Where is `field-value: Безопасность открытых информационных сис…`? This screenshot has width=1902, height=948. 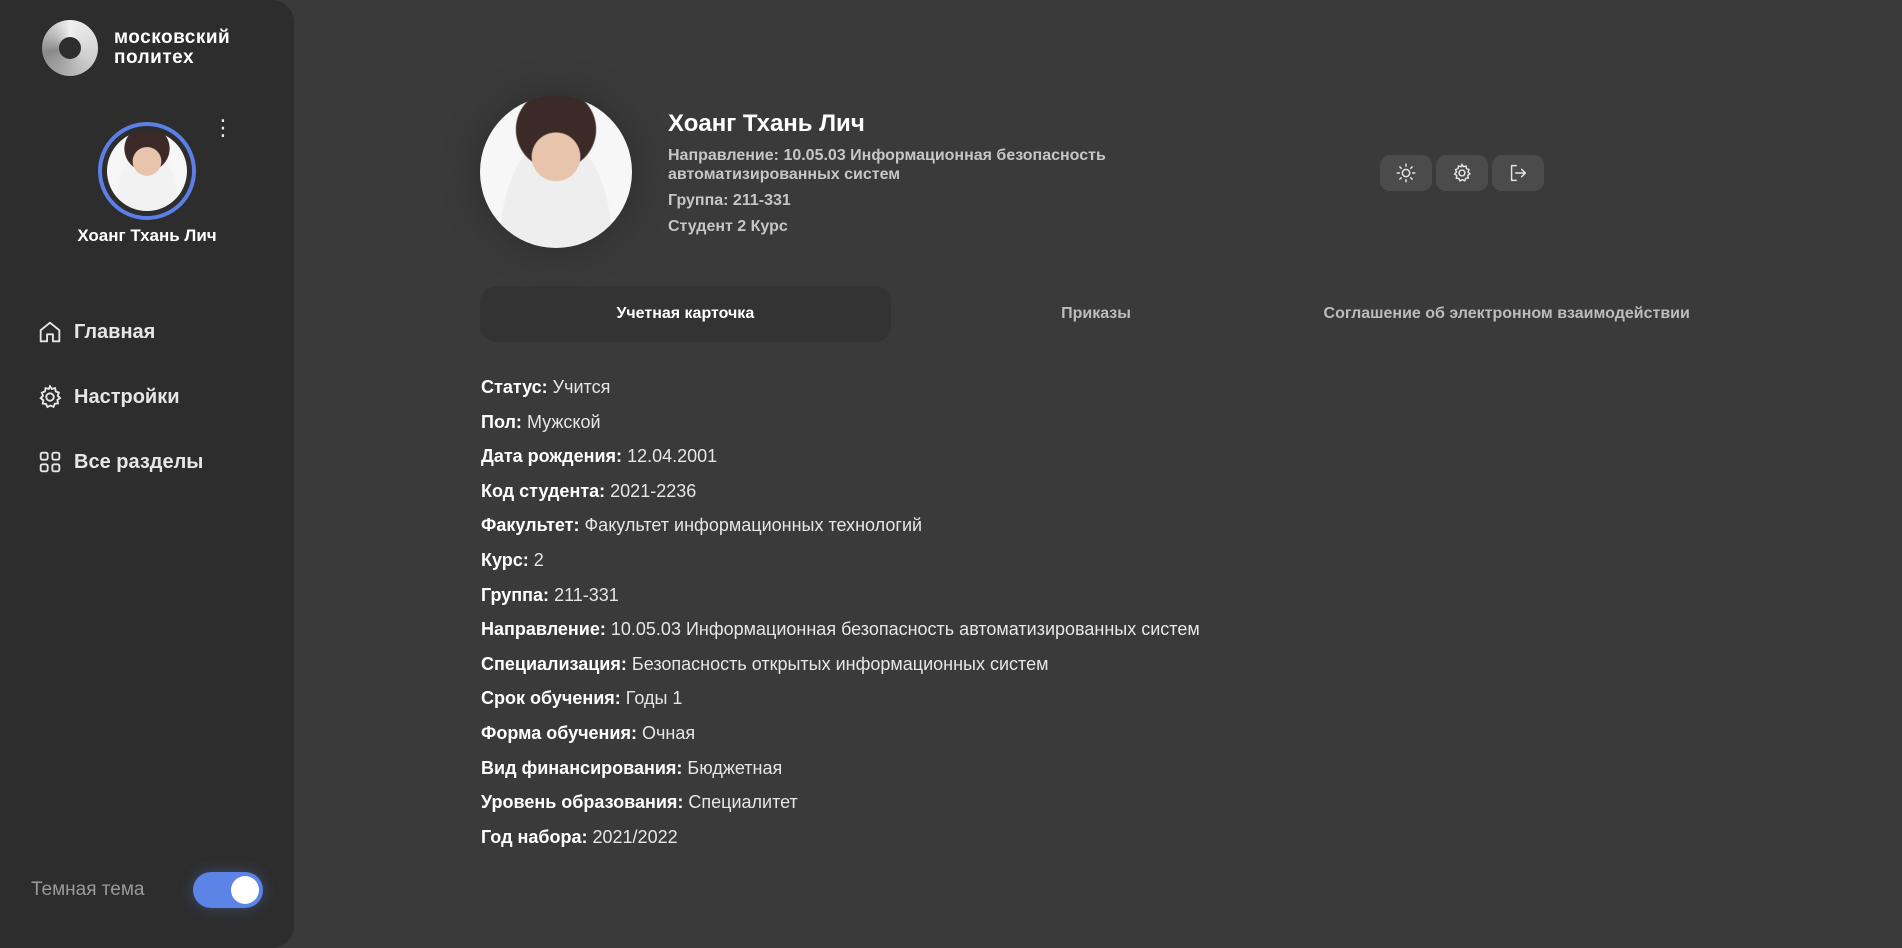
field-value: Безопасность открытых информационных сис… is located at coordinates (840, 663).